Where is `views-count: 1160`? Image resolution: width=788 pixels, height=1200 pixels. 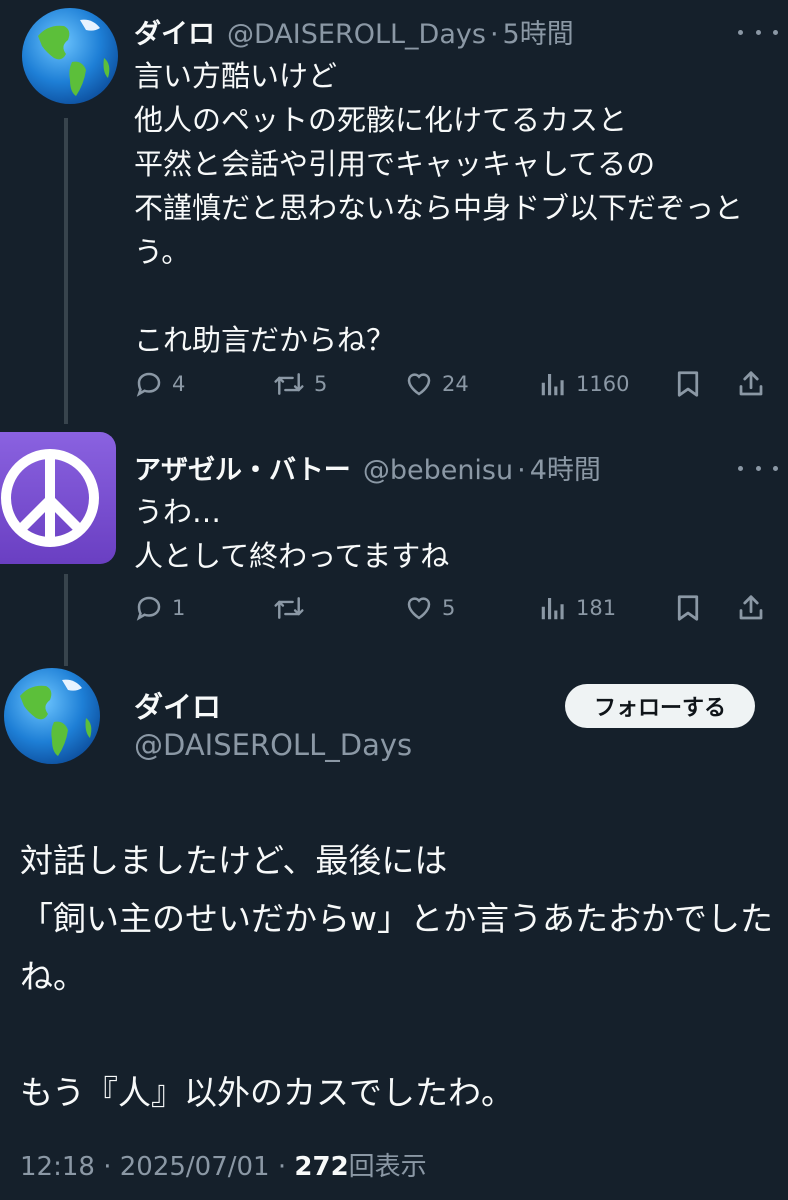
views-count: 1160 is located at coordinates (603, 384).